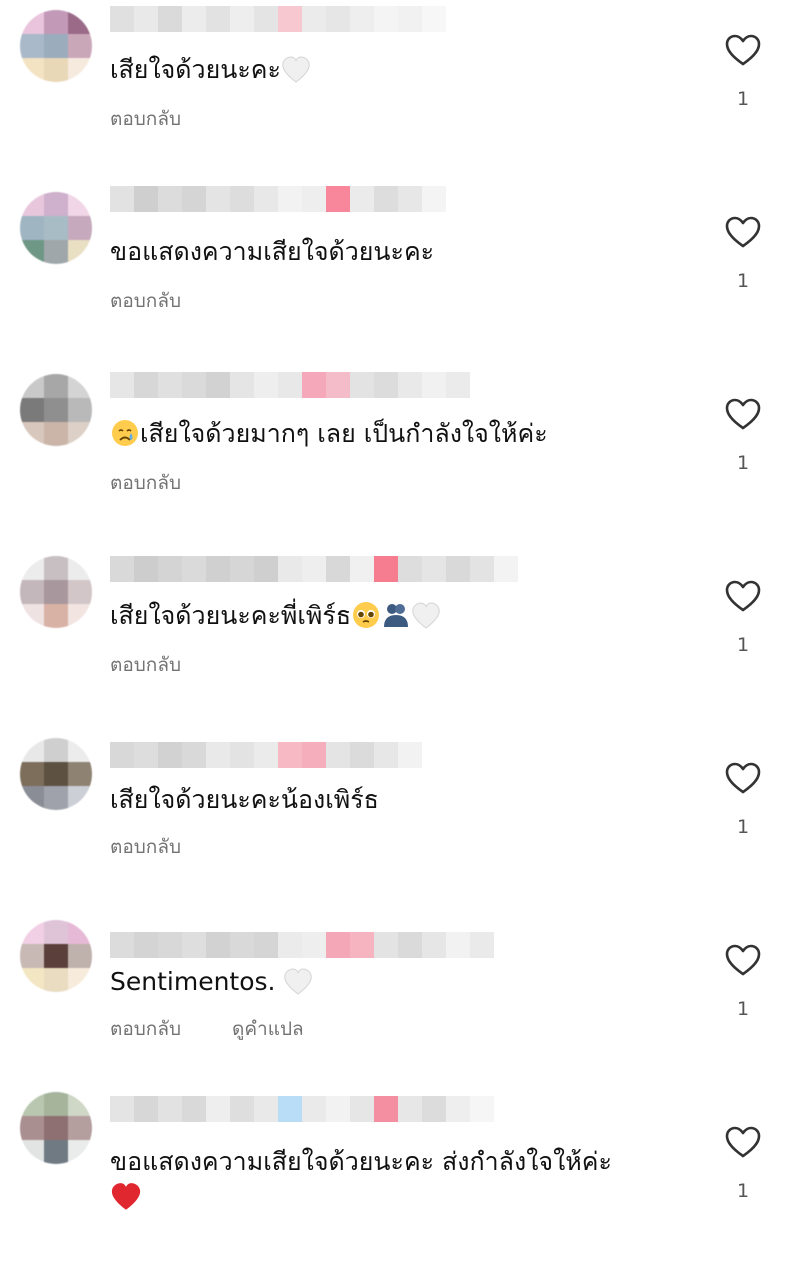  I want to click on pleading-face-emoji, so click(366, 620).